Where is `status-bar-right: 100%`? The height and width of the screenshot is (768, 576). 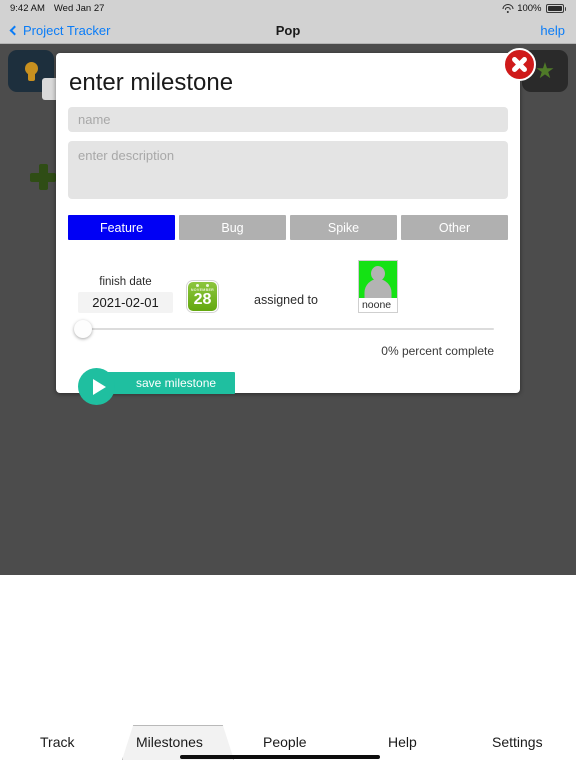
status-bar-right: 100% is located at coordinates (534, 8).